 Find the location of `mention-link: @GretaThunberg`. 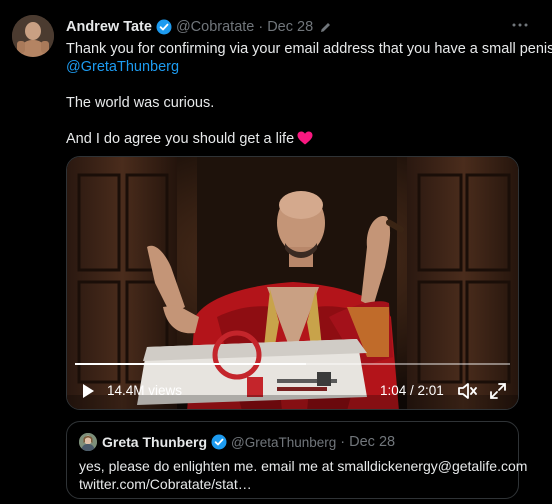

mention-link: @GretaThunberg is located at coordinates (122, 67).